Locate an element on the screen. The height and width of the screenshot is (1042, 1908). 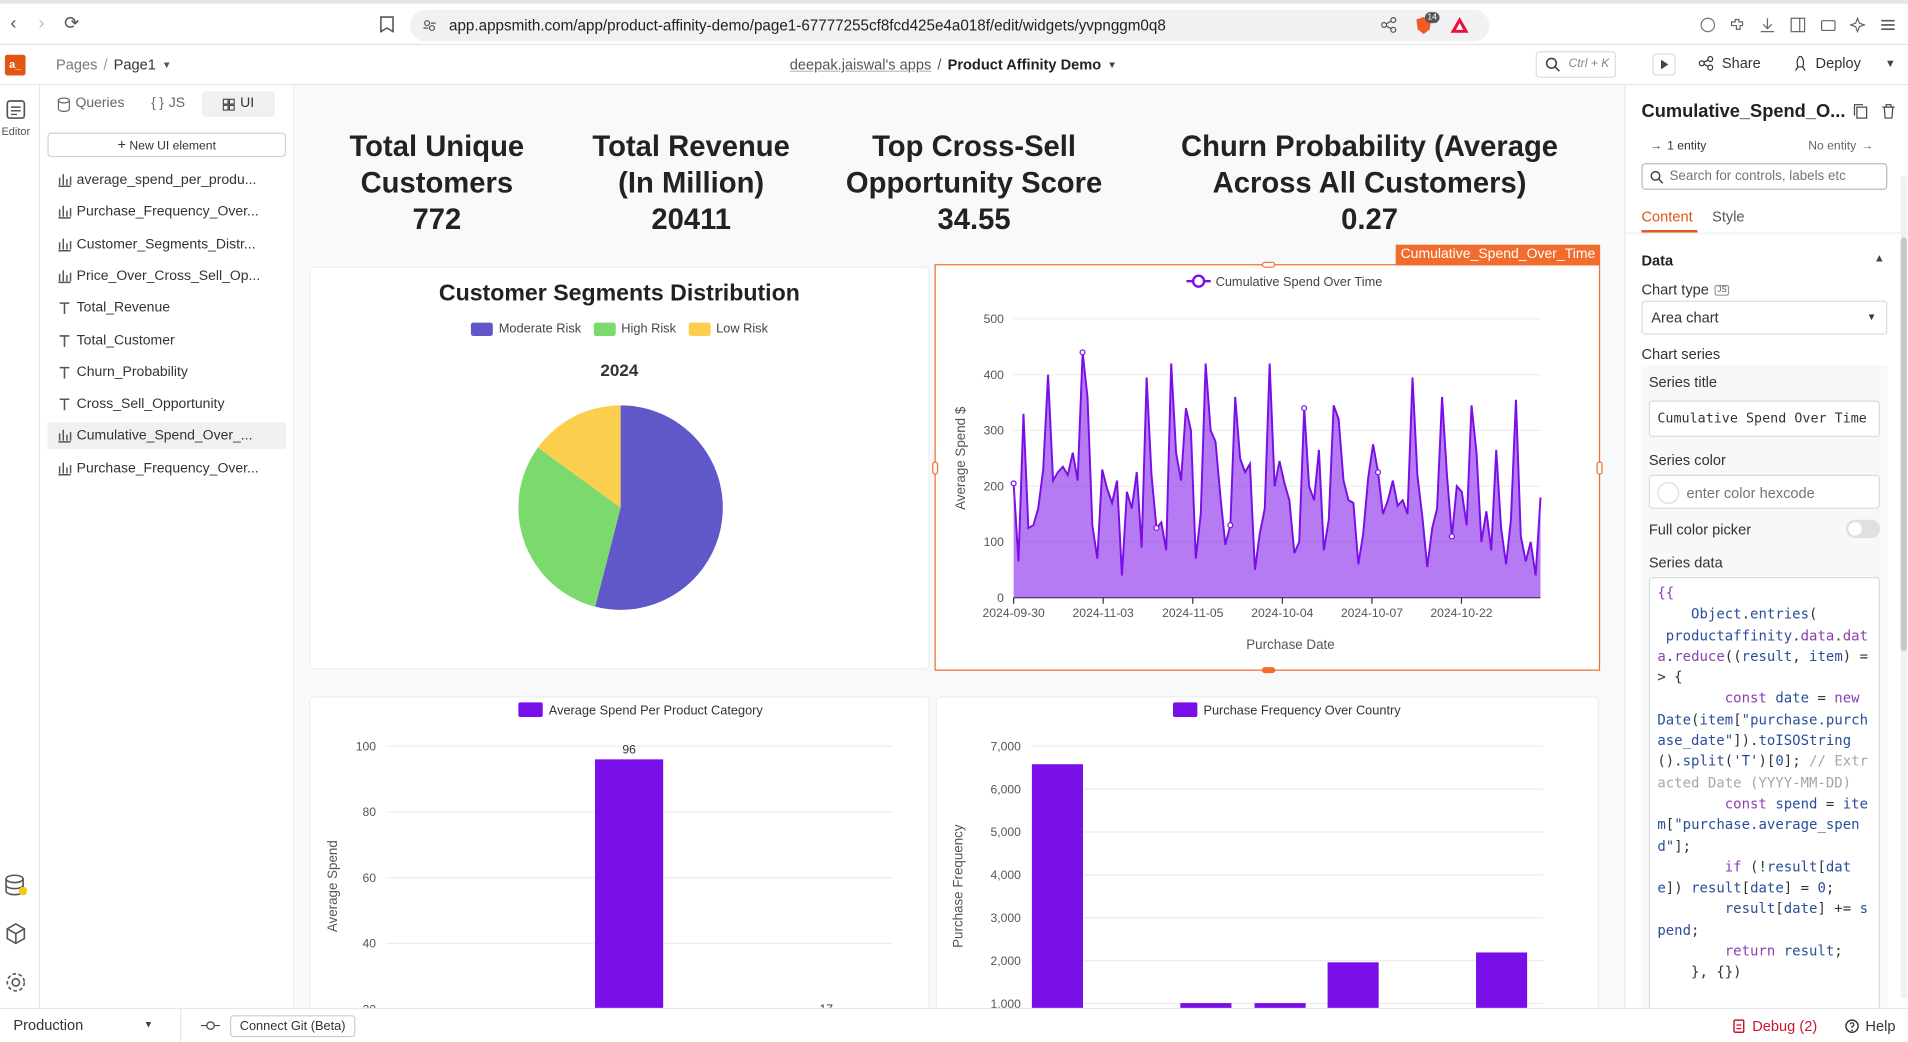
chevron-down-icon: ▼ is located at coordinates (1112, 64).